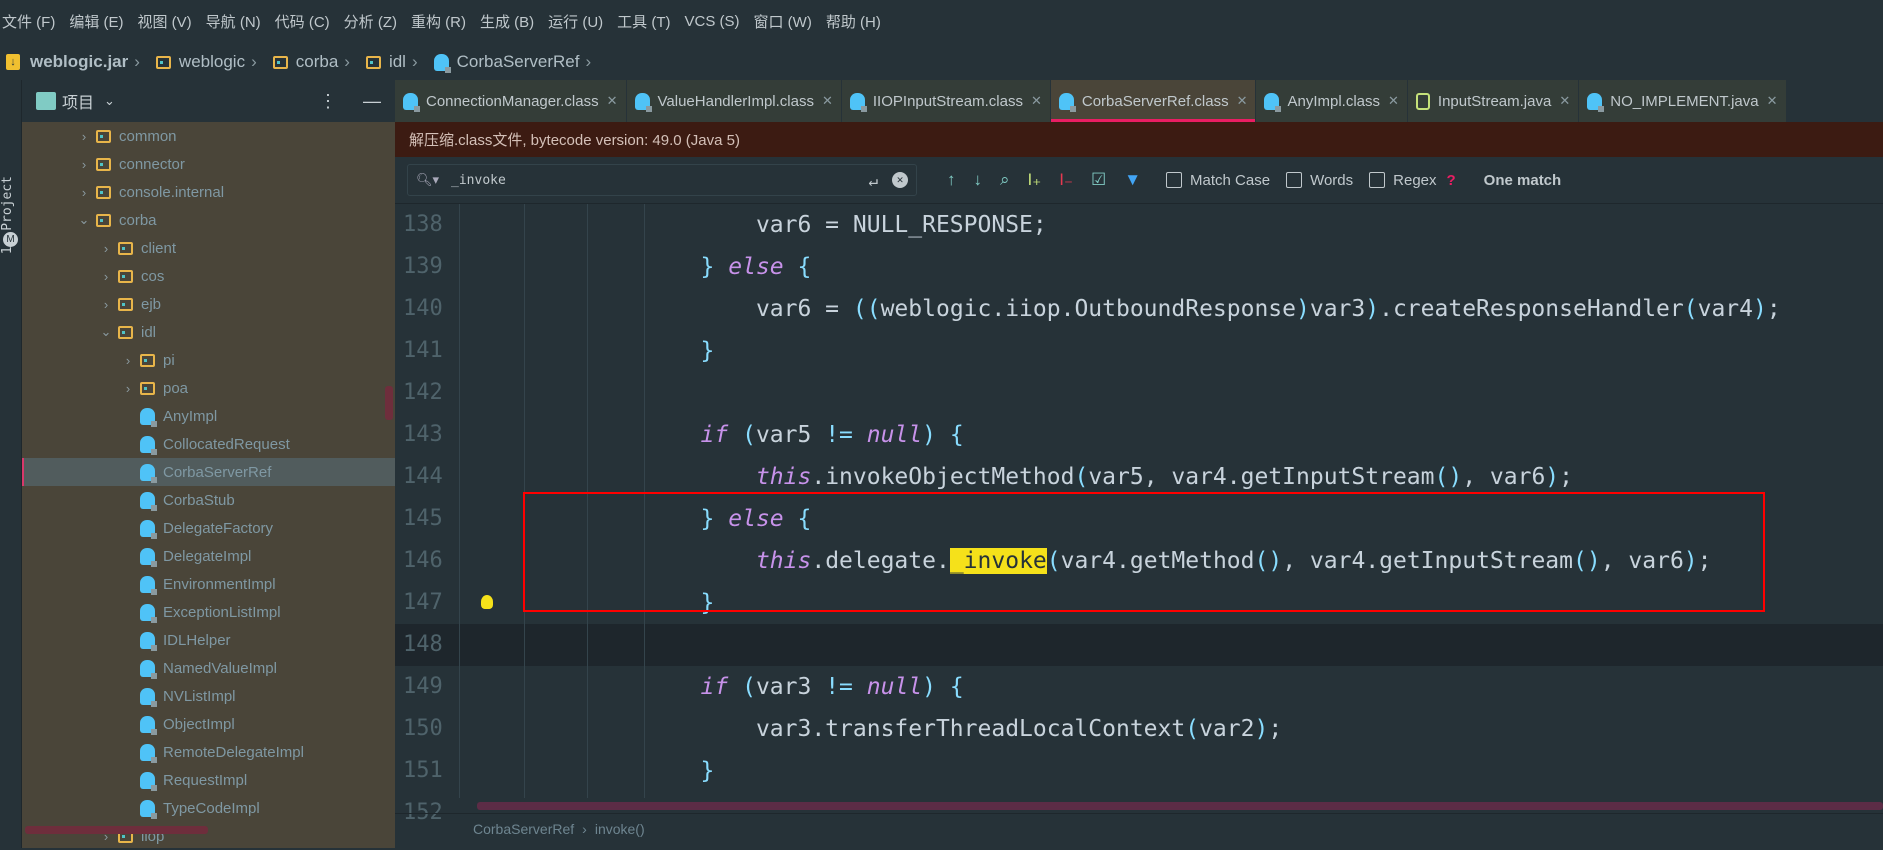  I want to click on select-all-occurrences-icon: ☑, so click(1098, 180).